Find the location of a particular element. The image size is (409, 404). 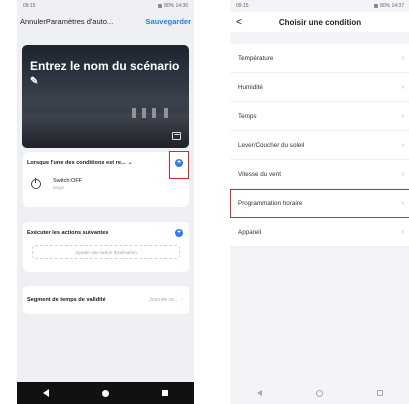

status-bar: 09:15 80% 14:36 is located at coordinates (105, 6).